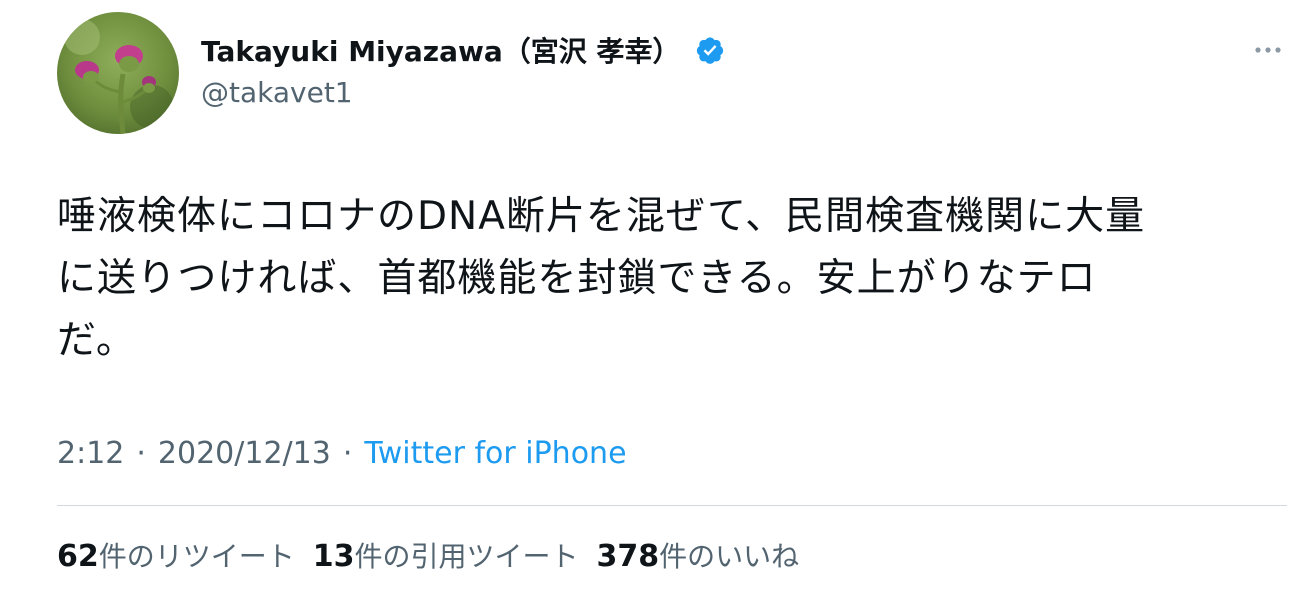 Image resolution: width=1307 pixels, height=599 pixels. Describe the element at coordinates (277, 92) in the screenshot. I see `user-handle: @takavet1` at that location.